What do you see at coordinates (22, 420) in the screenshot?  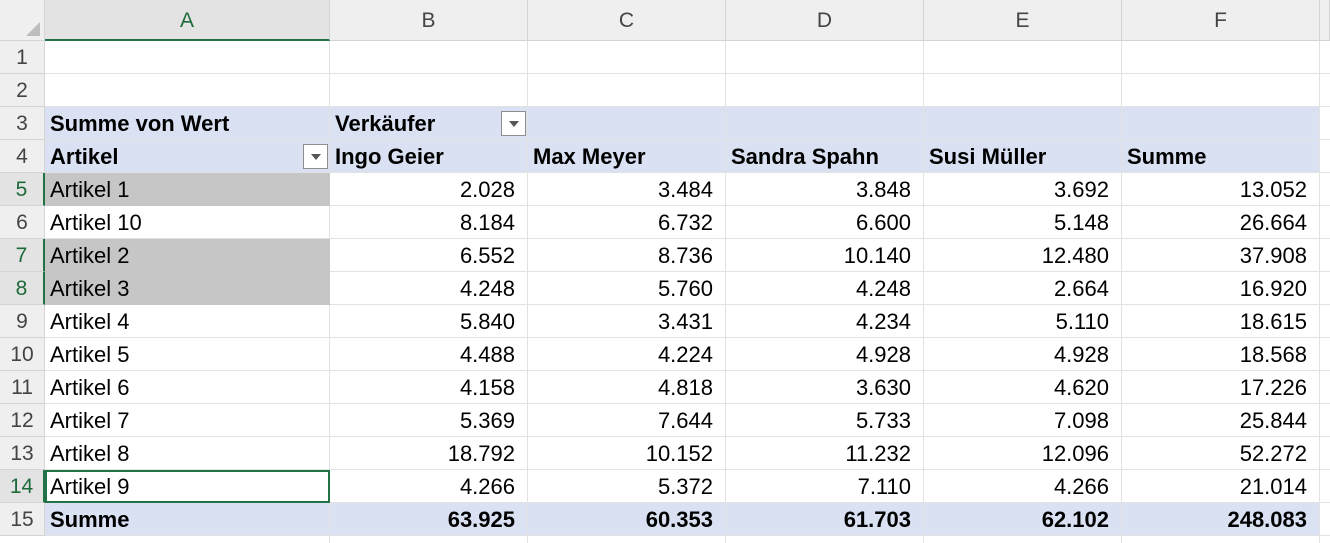 I see `row-header-12: 12` at bounding box center [22, 420].